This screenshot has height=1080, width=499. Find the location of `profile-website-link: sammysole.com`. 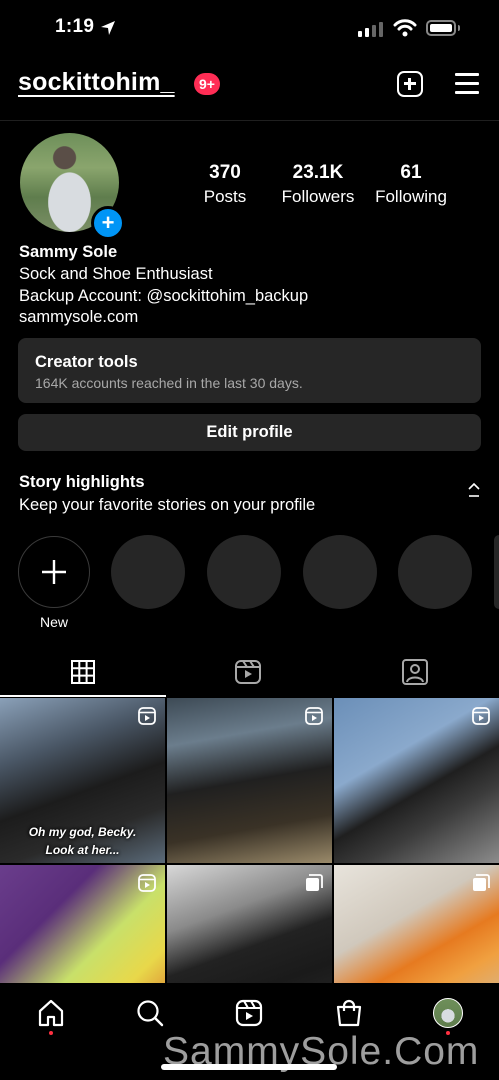

profile-website-link: sammysole.com is located at coordinates (78, 317).